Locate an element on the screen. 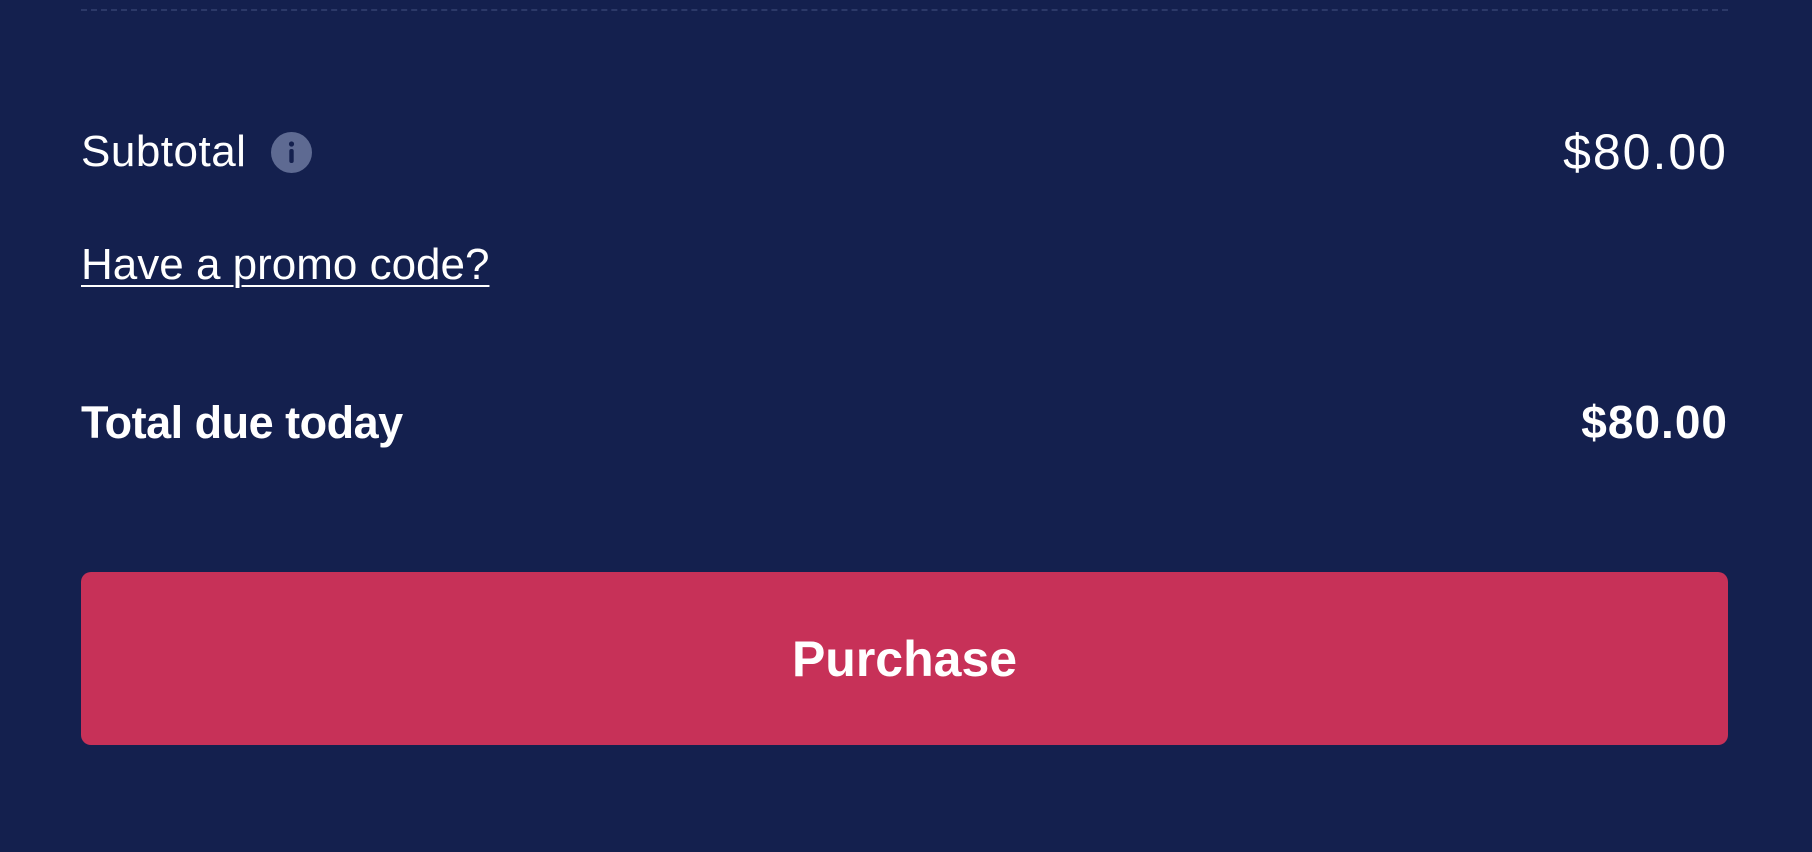 This screenshot has width=1812, height=852. subtotal-value: $80.00 is located at coordinates (1645, 152).